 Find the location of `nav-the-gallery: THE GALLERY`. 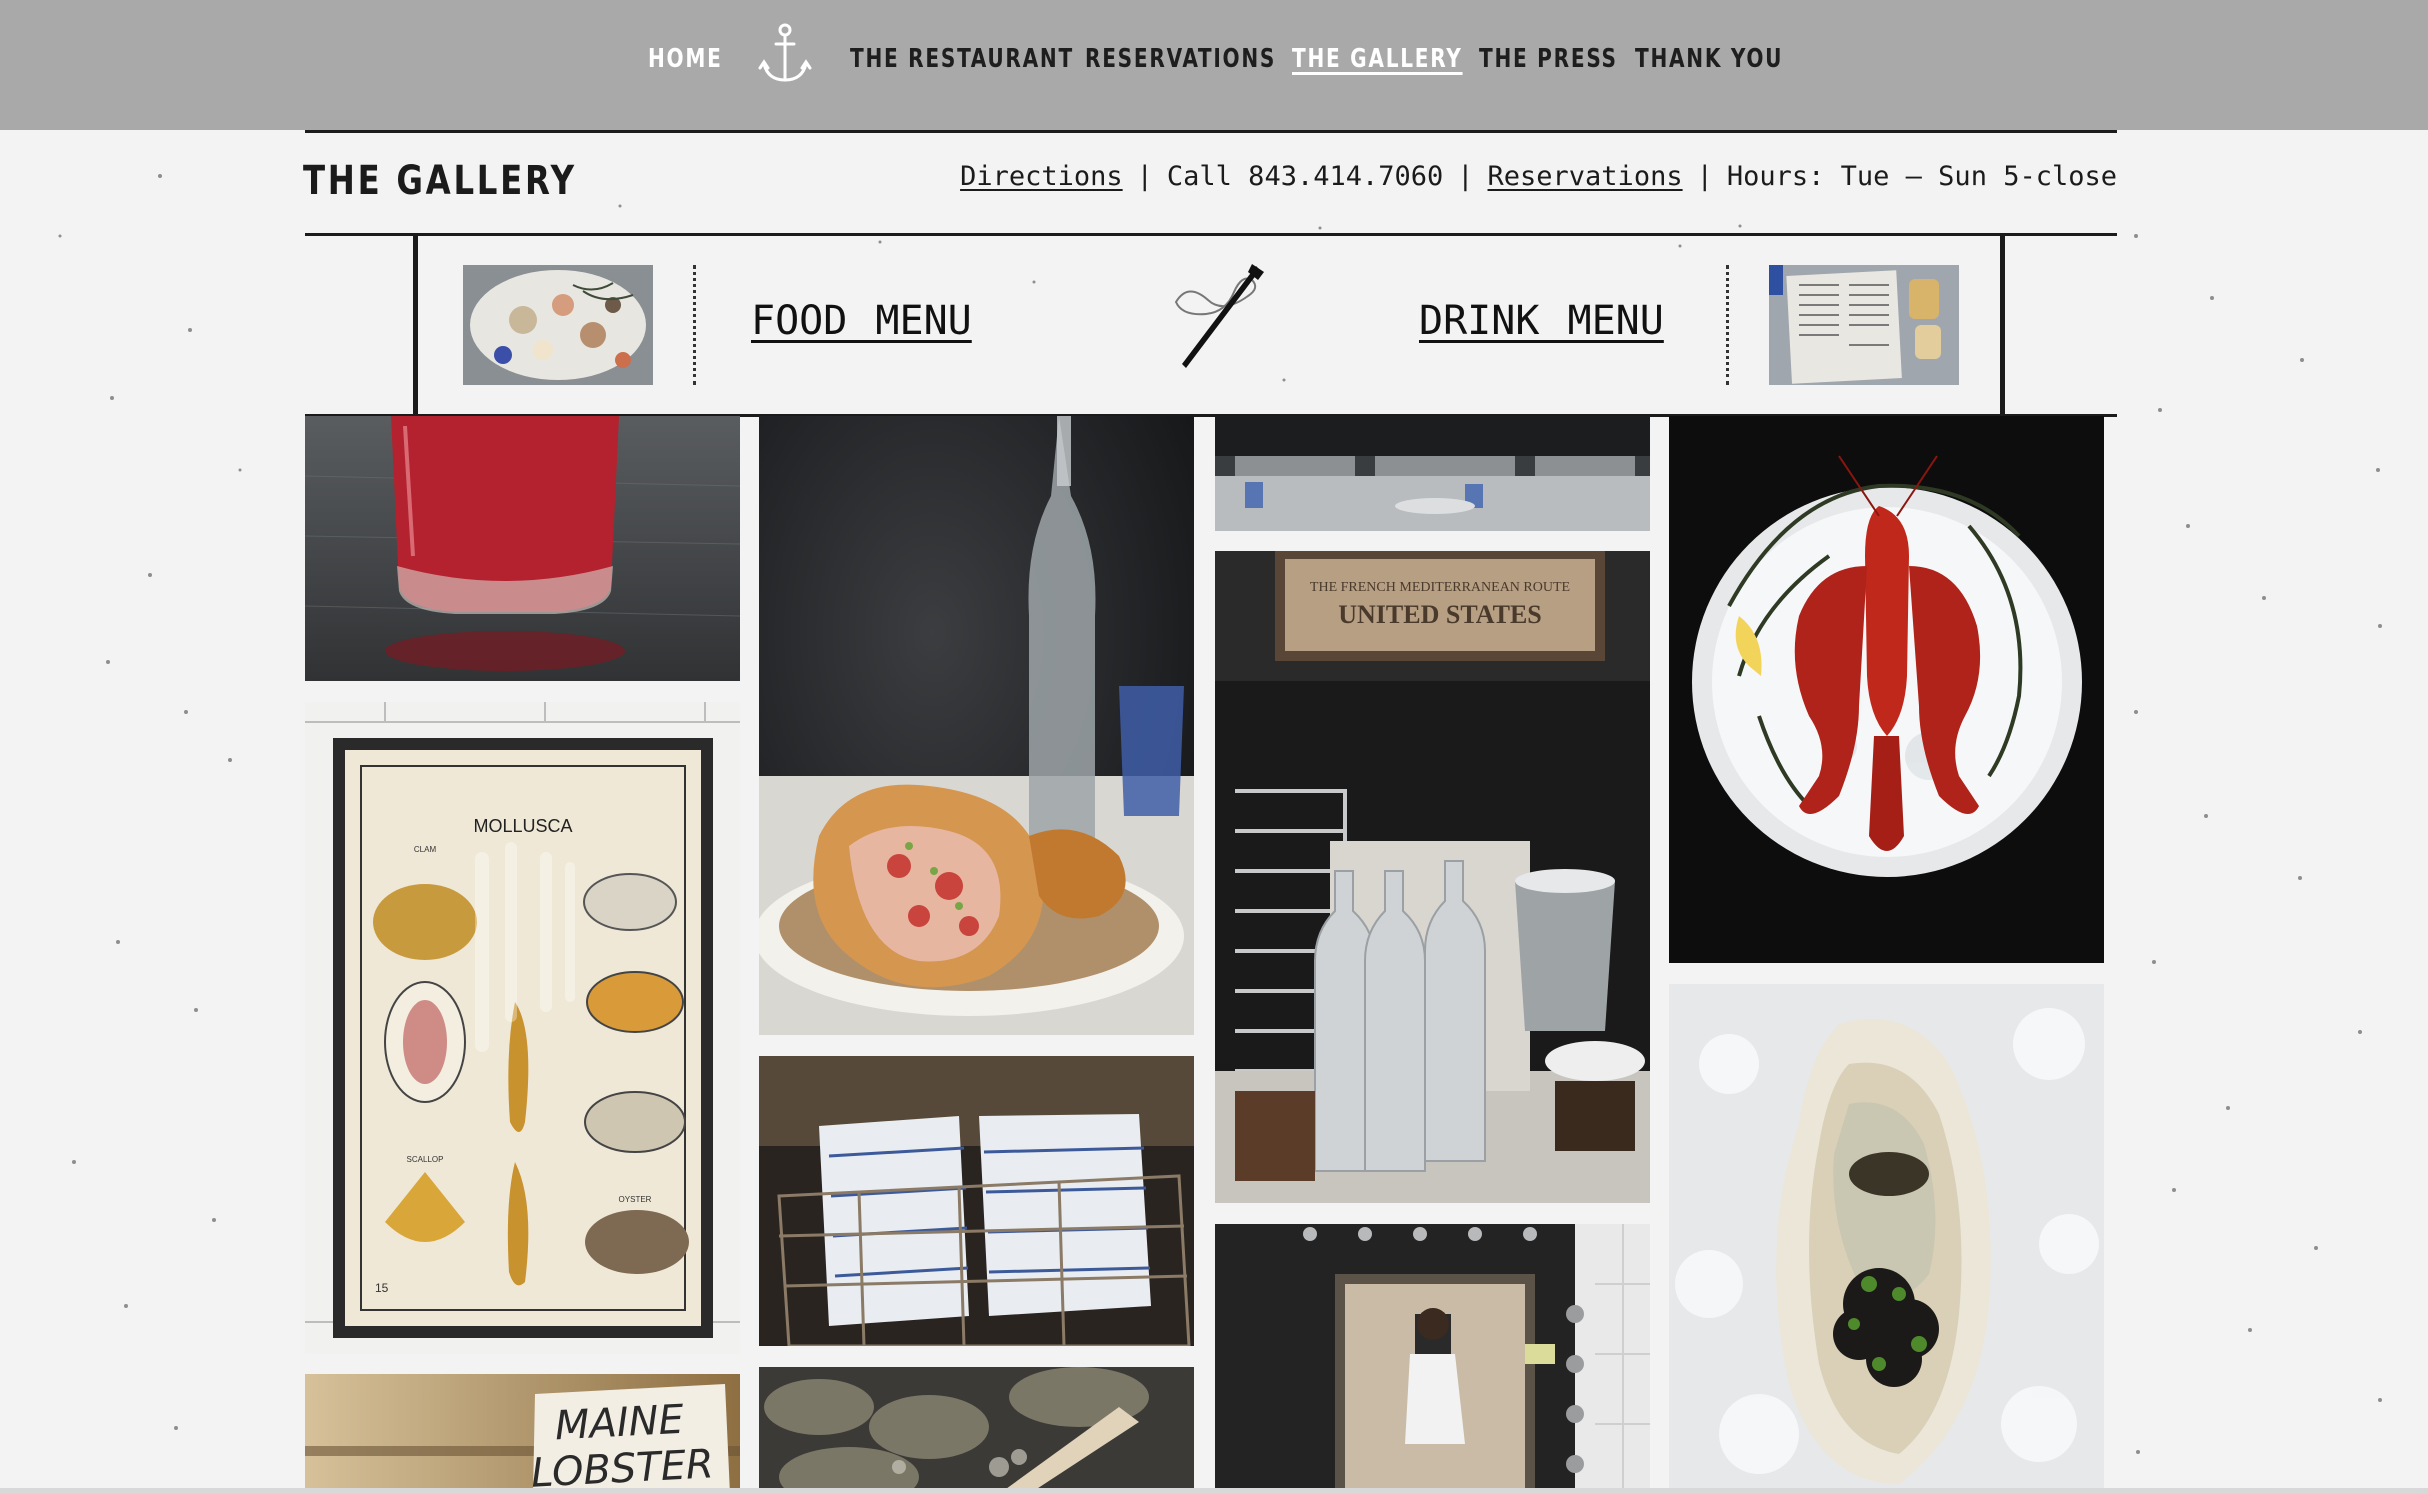

nav-the-gallery: THE GALLERY is located at coordinates (1377, 59).